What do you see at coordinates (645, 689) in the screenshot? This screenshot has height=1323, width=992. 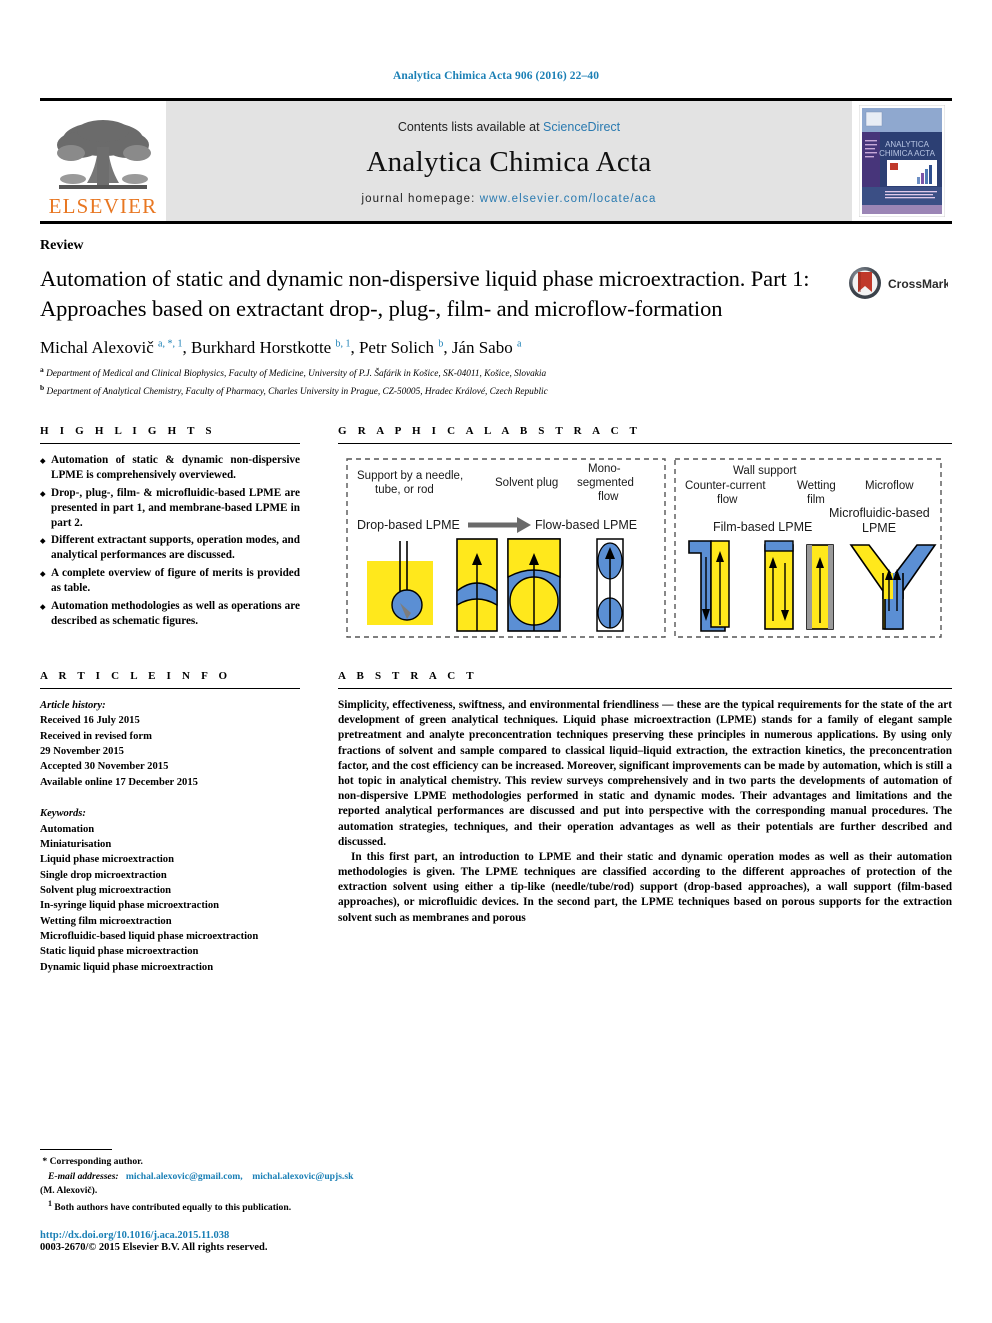 I see `abstract-rule` at bounding box center [645, 689].